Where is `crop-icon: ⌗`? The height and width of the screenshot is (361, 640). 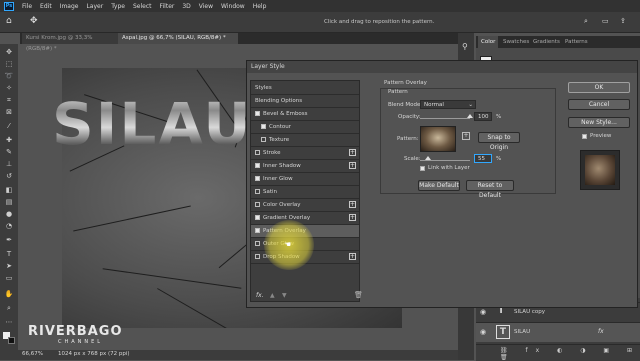
crop-icon: ⌗ is located at coordinates (9, 100).